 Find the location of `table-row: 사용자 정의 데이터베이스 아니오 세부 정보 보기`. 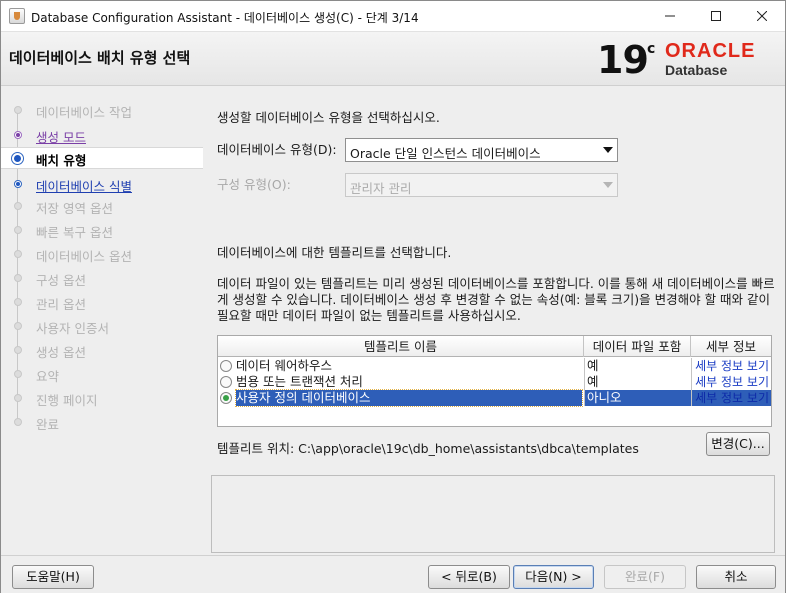

table-row: 사용자 정의 데이터베이스 아니오 세부 정보 보기 is located at coordinates (494, 398).